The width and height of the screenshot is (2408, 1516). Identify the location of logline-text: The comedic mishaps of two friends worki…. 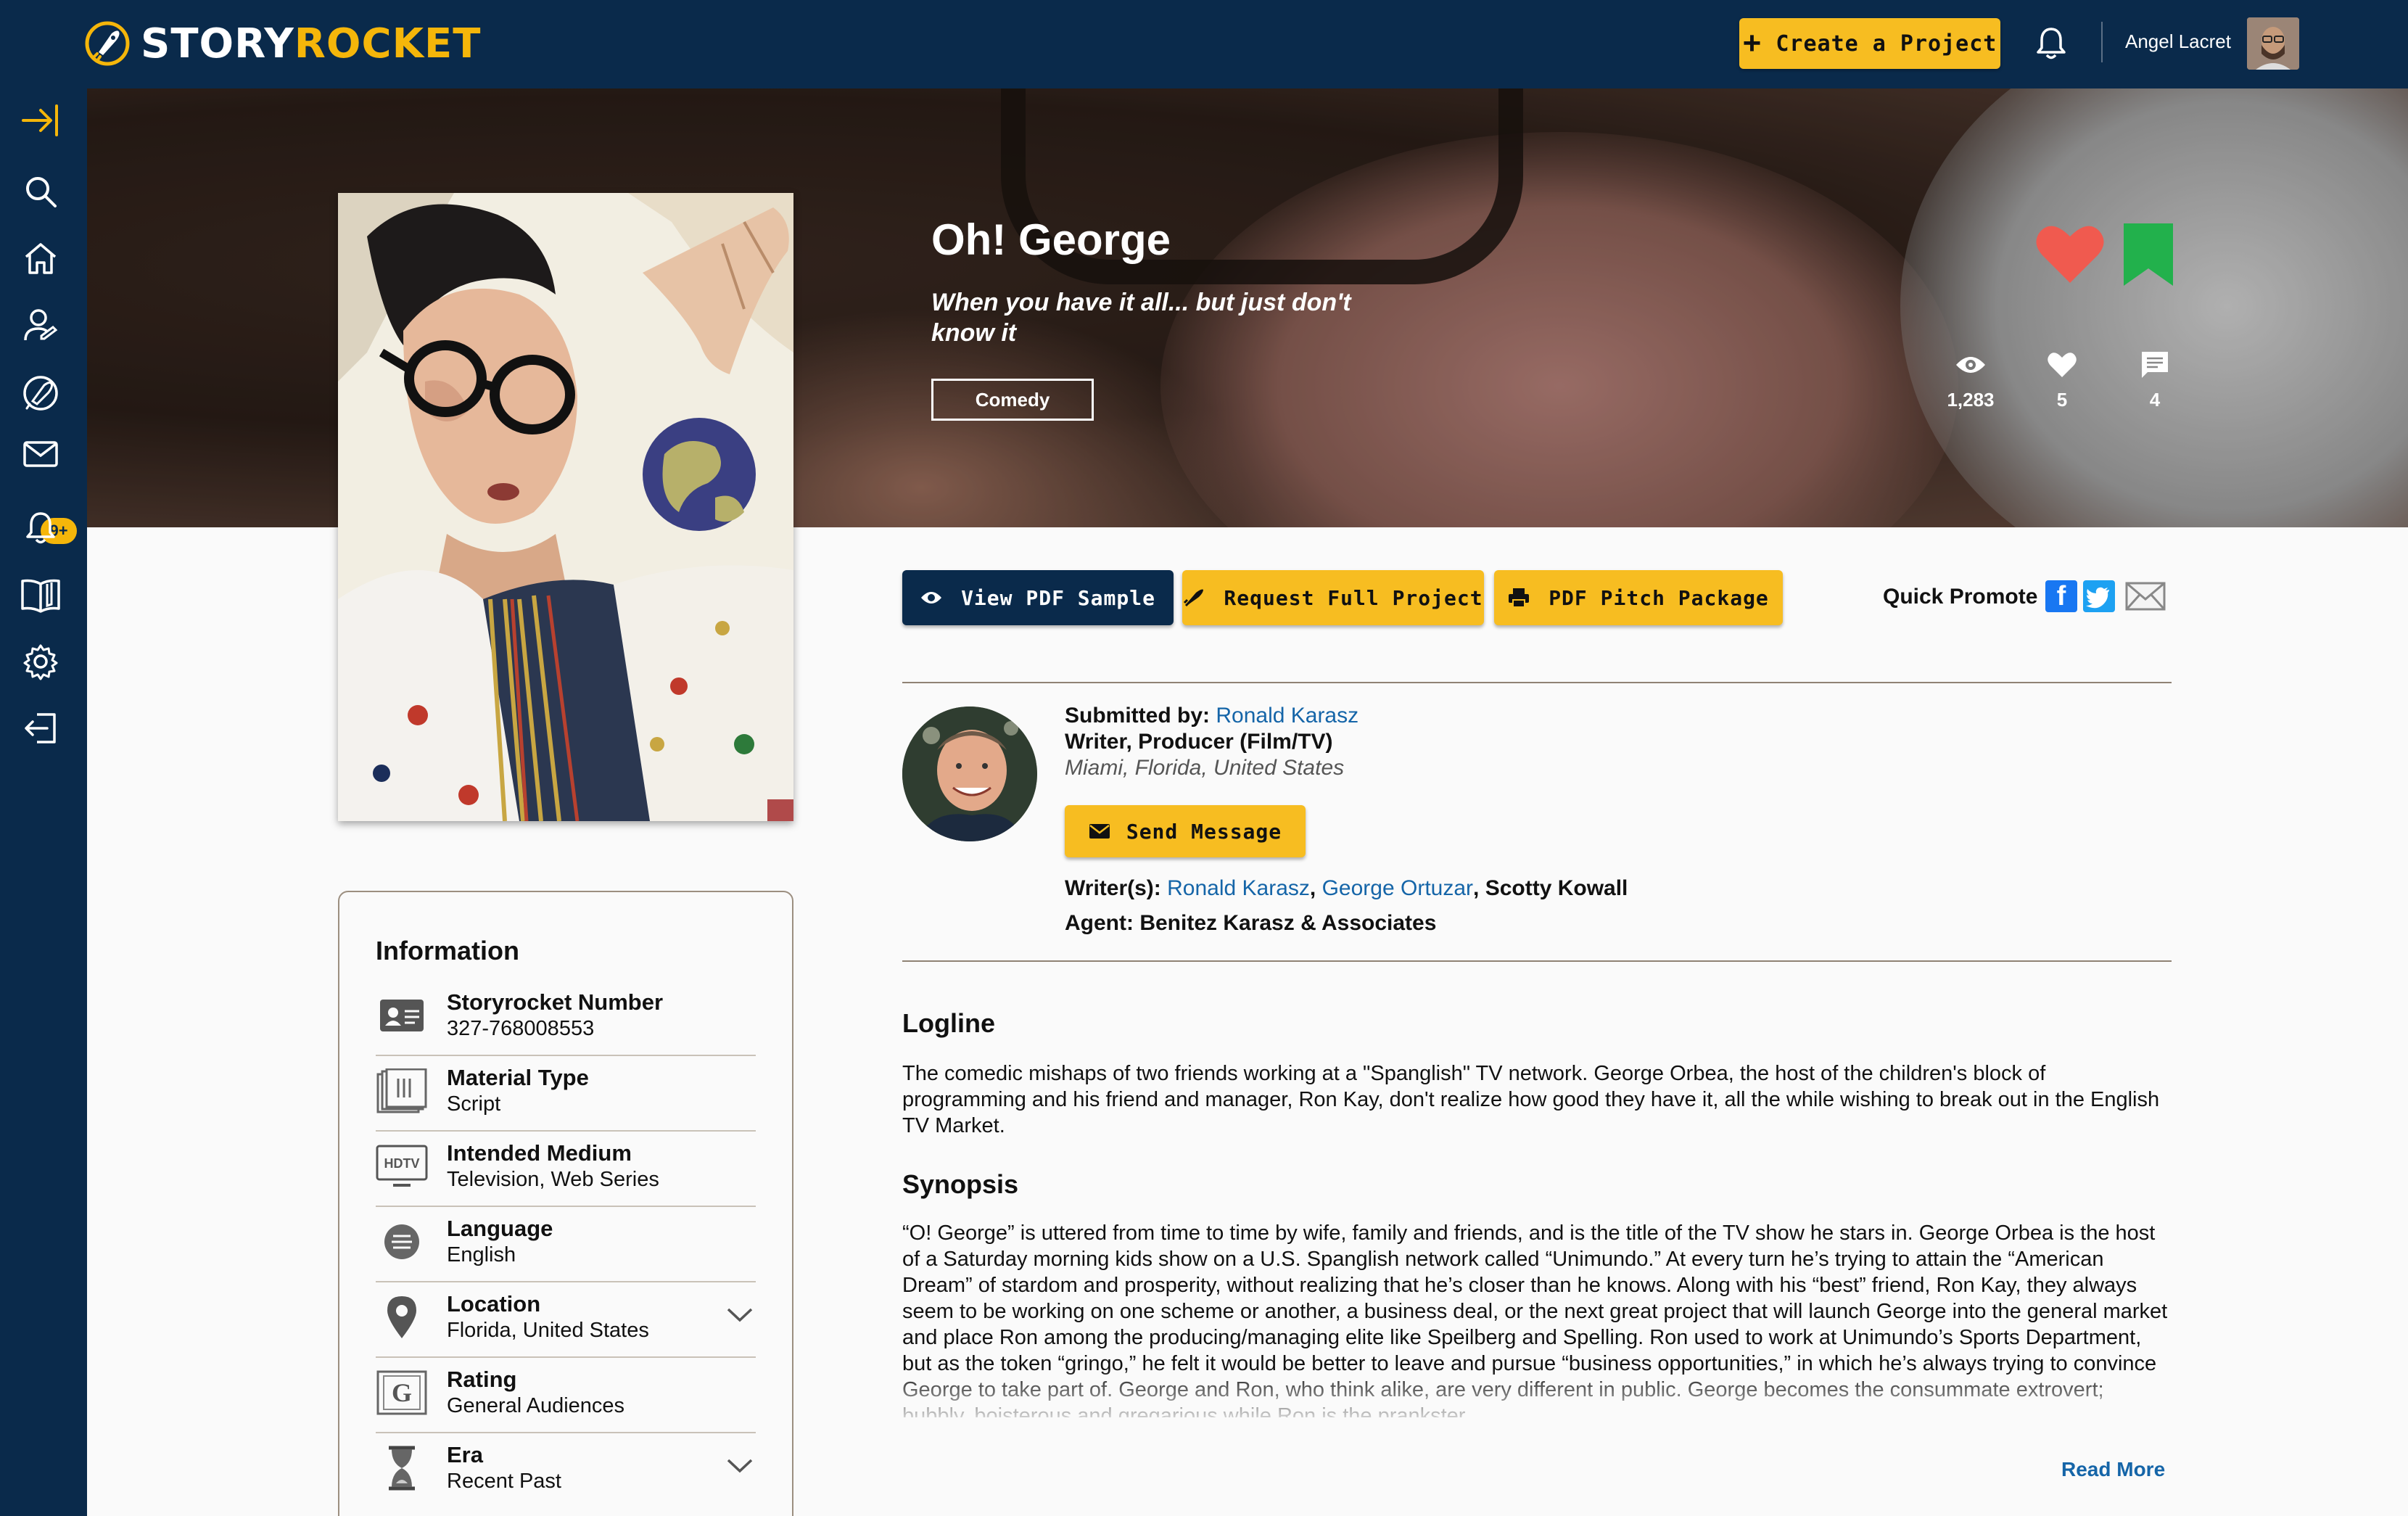
(1531, 1100).